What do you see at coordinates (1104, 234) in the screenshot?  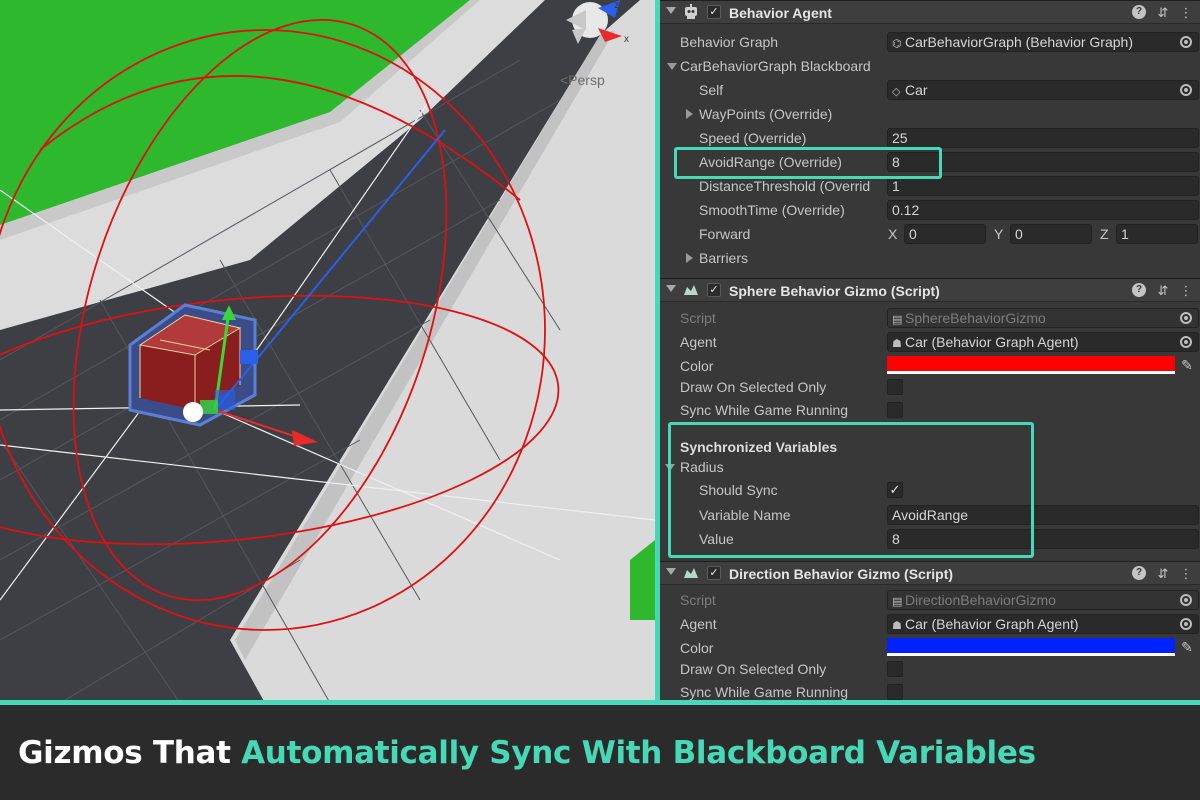 I see `forward-z-label: Z` at bounding box center [1104, 234].